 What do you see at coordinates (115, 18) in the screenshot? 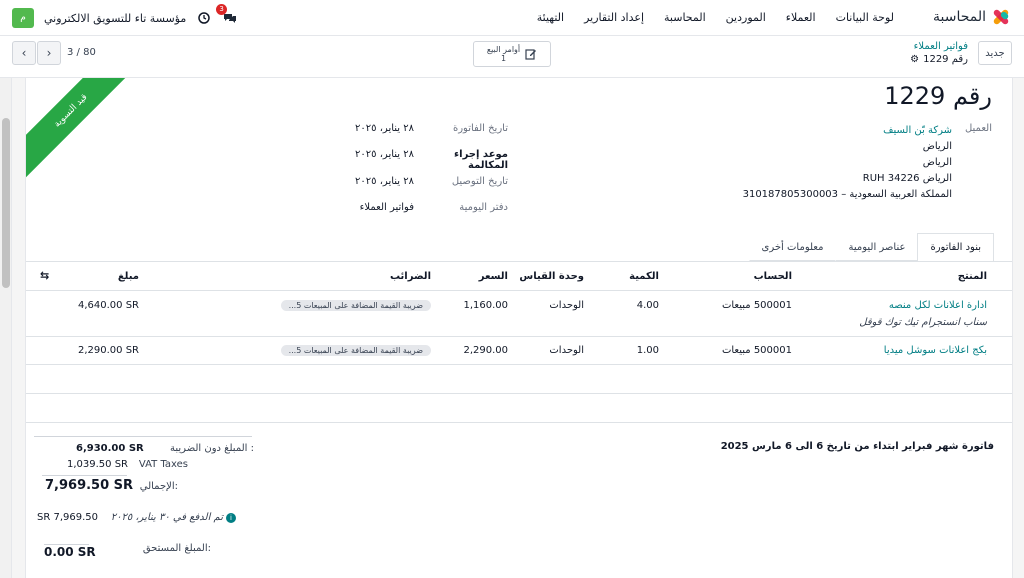
I see `company-name: مؤسسة تاء للتسويق الالكتروني` at bounding box center [115, 18].